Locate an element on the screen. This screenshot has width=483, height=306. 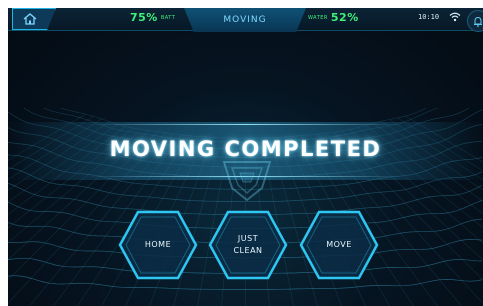
move-button-label: MOVE is located at coordinates (339, 244).